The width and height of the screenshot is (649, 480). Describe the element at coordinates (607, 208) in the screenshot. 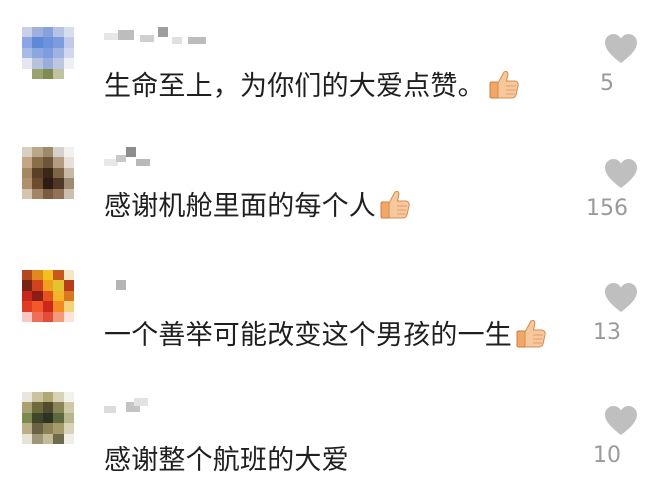

I see `like-count: 156` at that location.